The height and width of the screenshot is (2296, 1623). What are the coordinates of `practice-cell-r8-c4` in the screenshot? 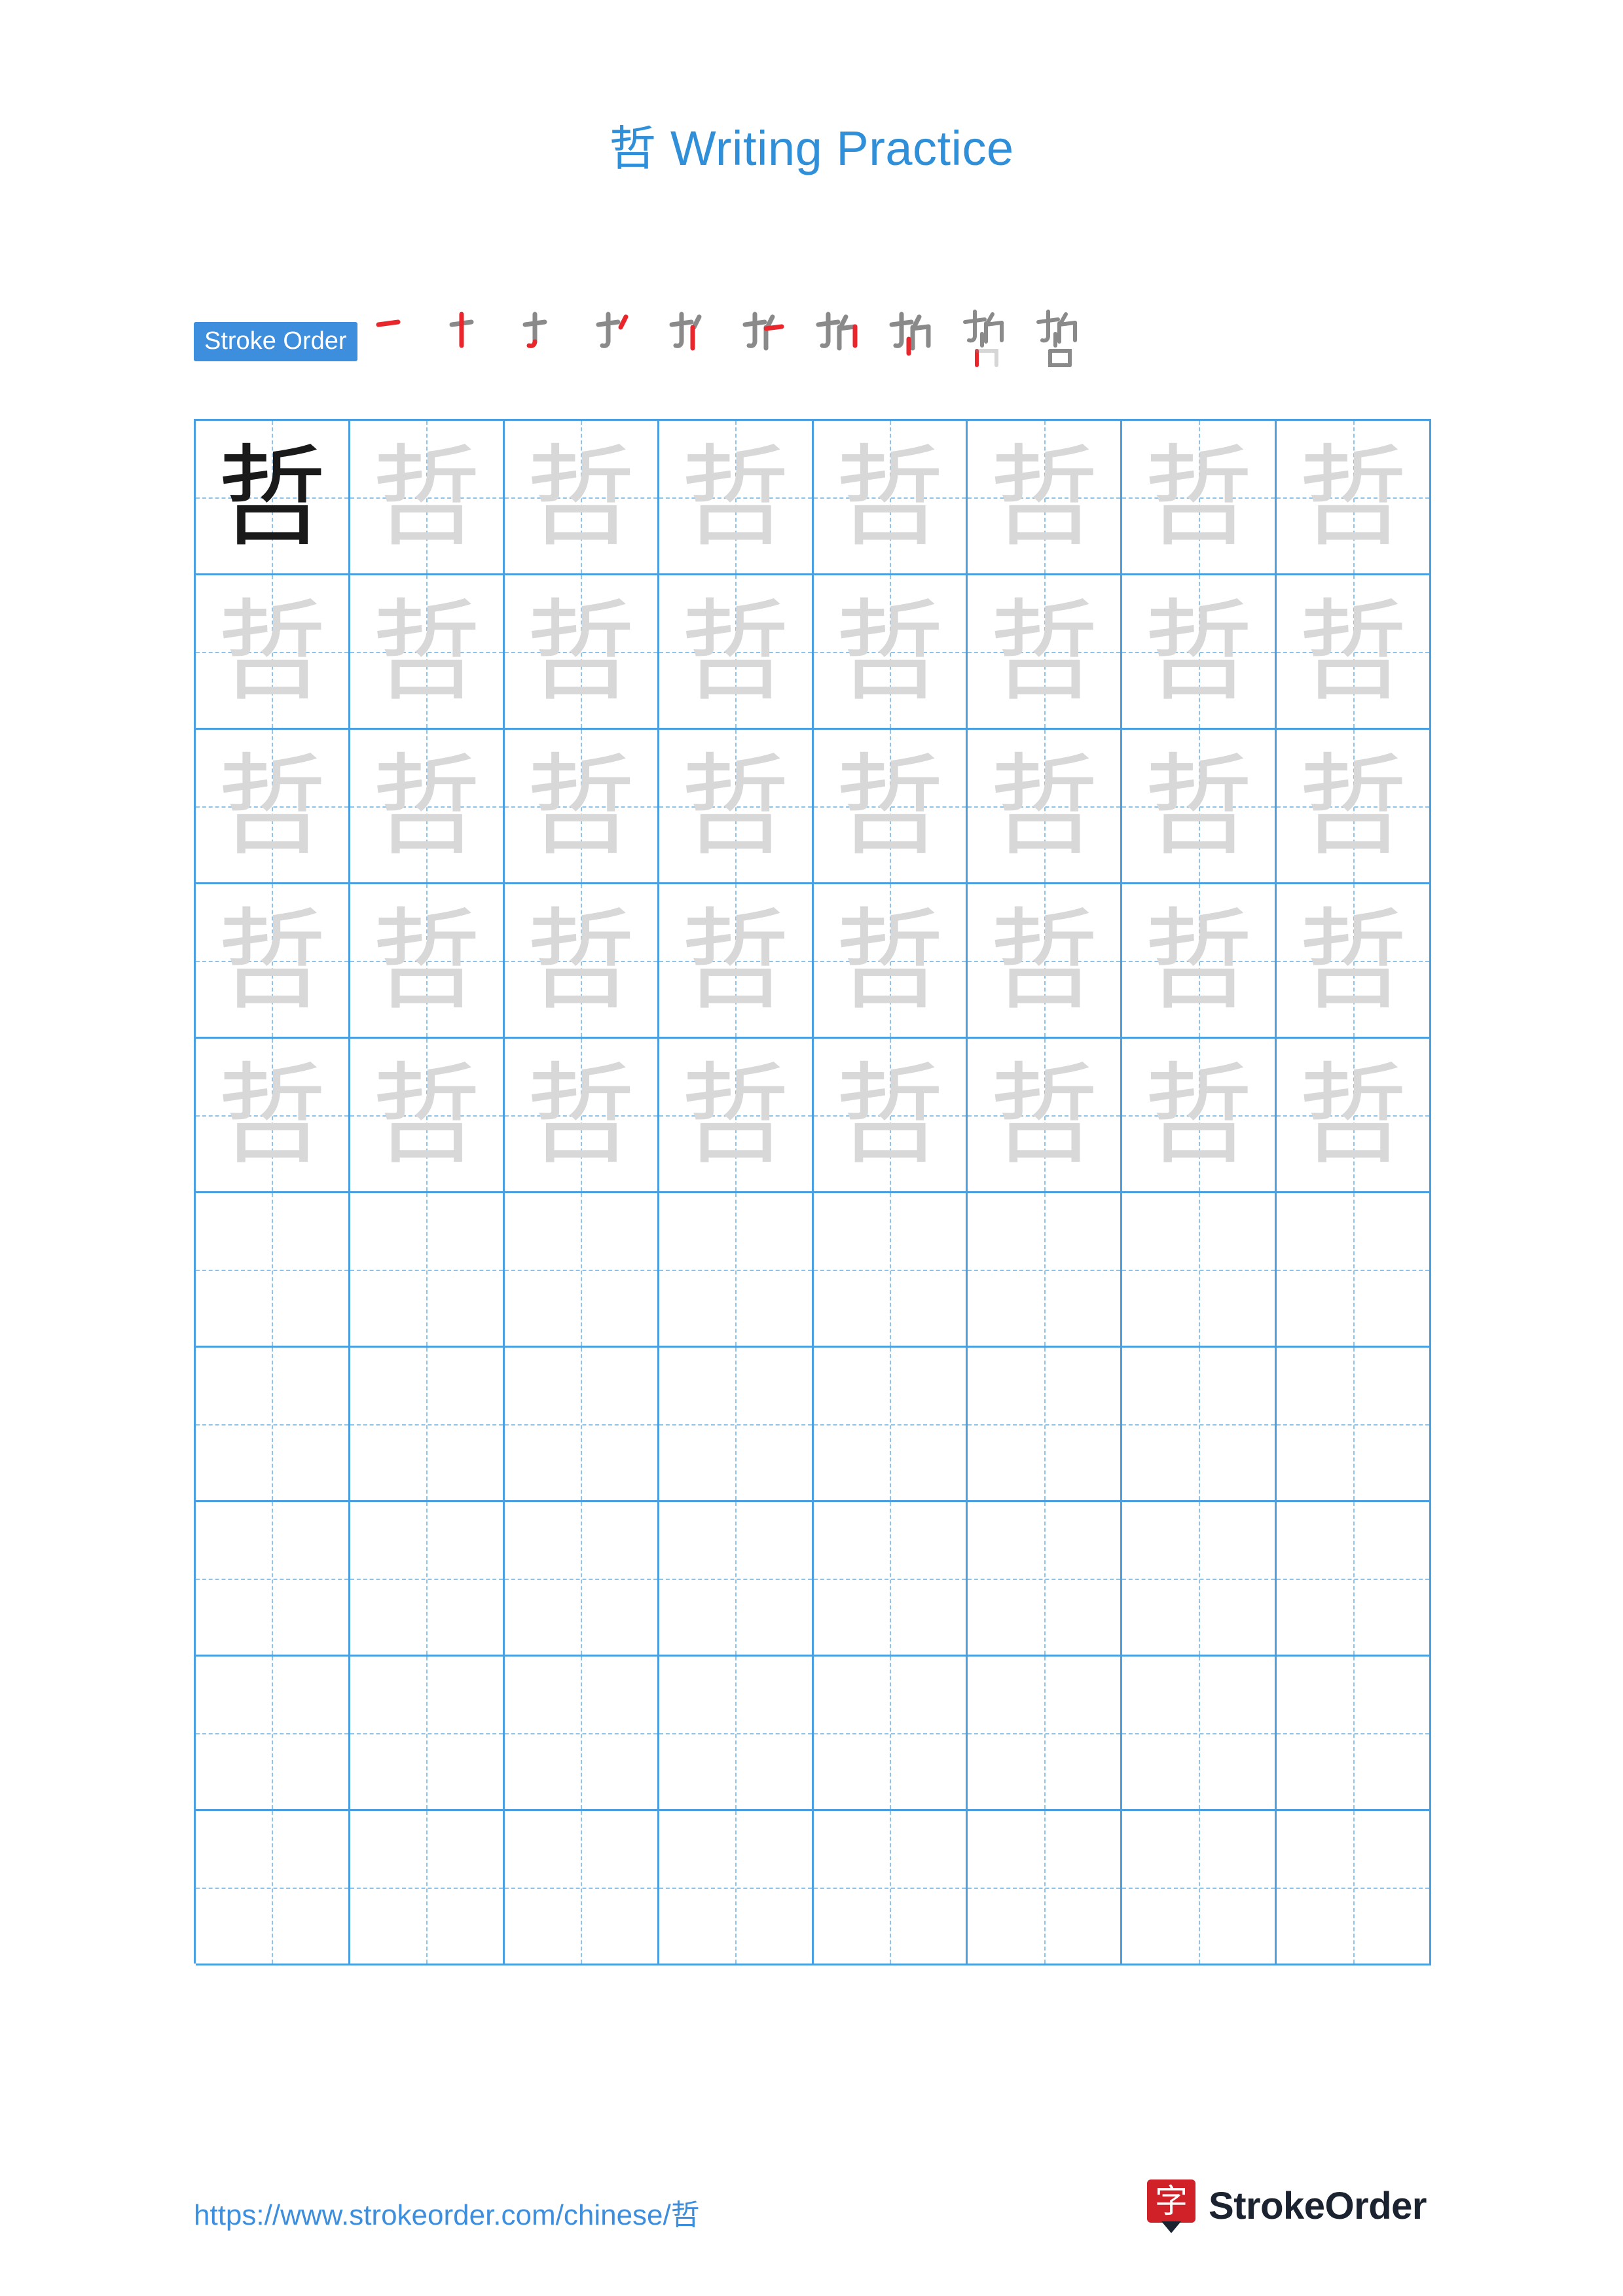 It's located at (736, 1579).